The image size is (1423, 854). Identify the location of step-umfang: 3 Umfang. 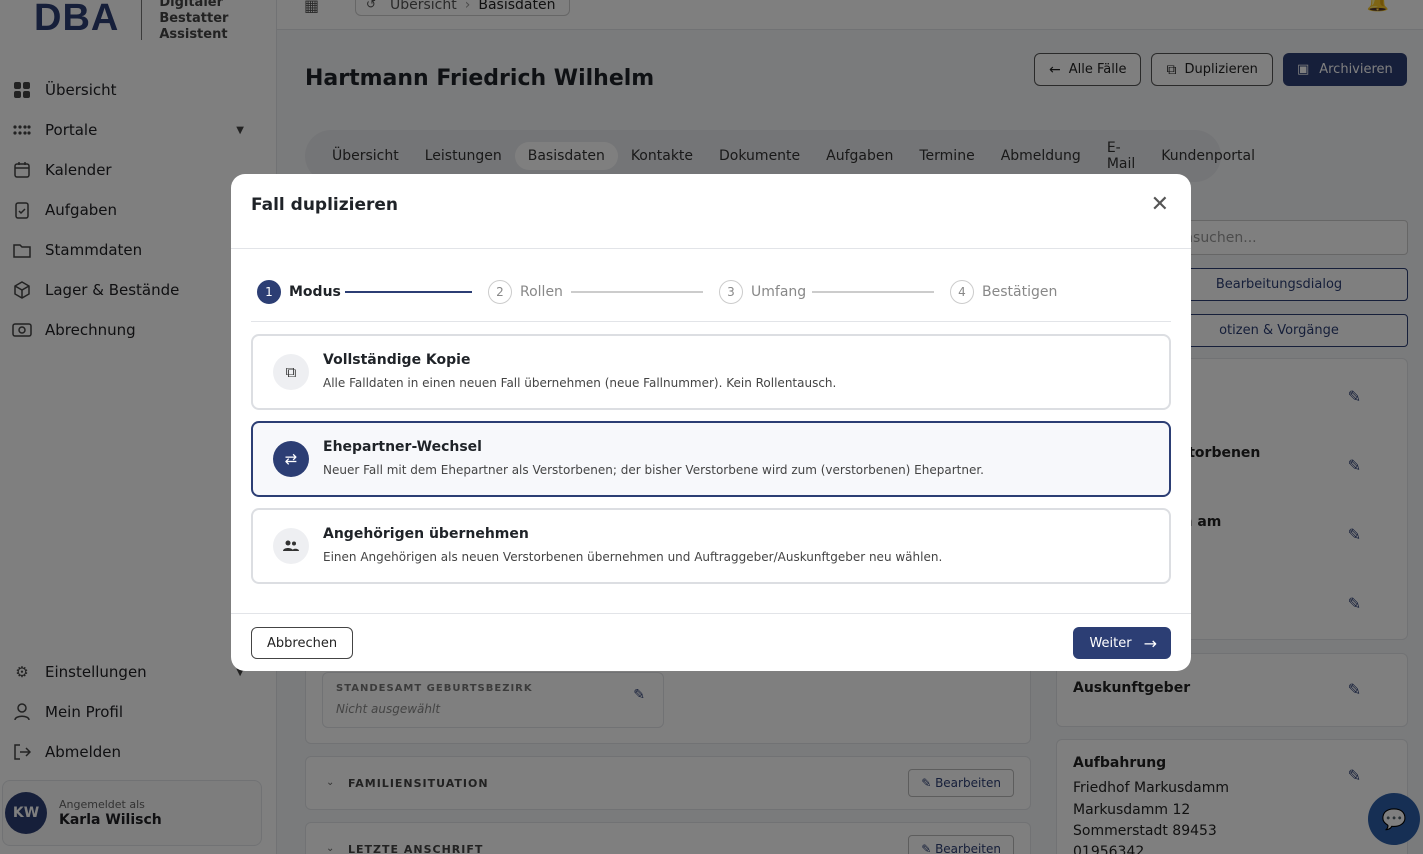
(762, 292).